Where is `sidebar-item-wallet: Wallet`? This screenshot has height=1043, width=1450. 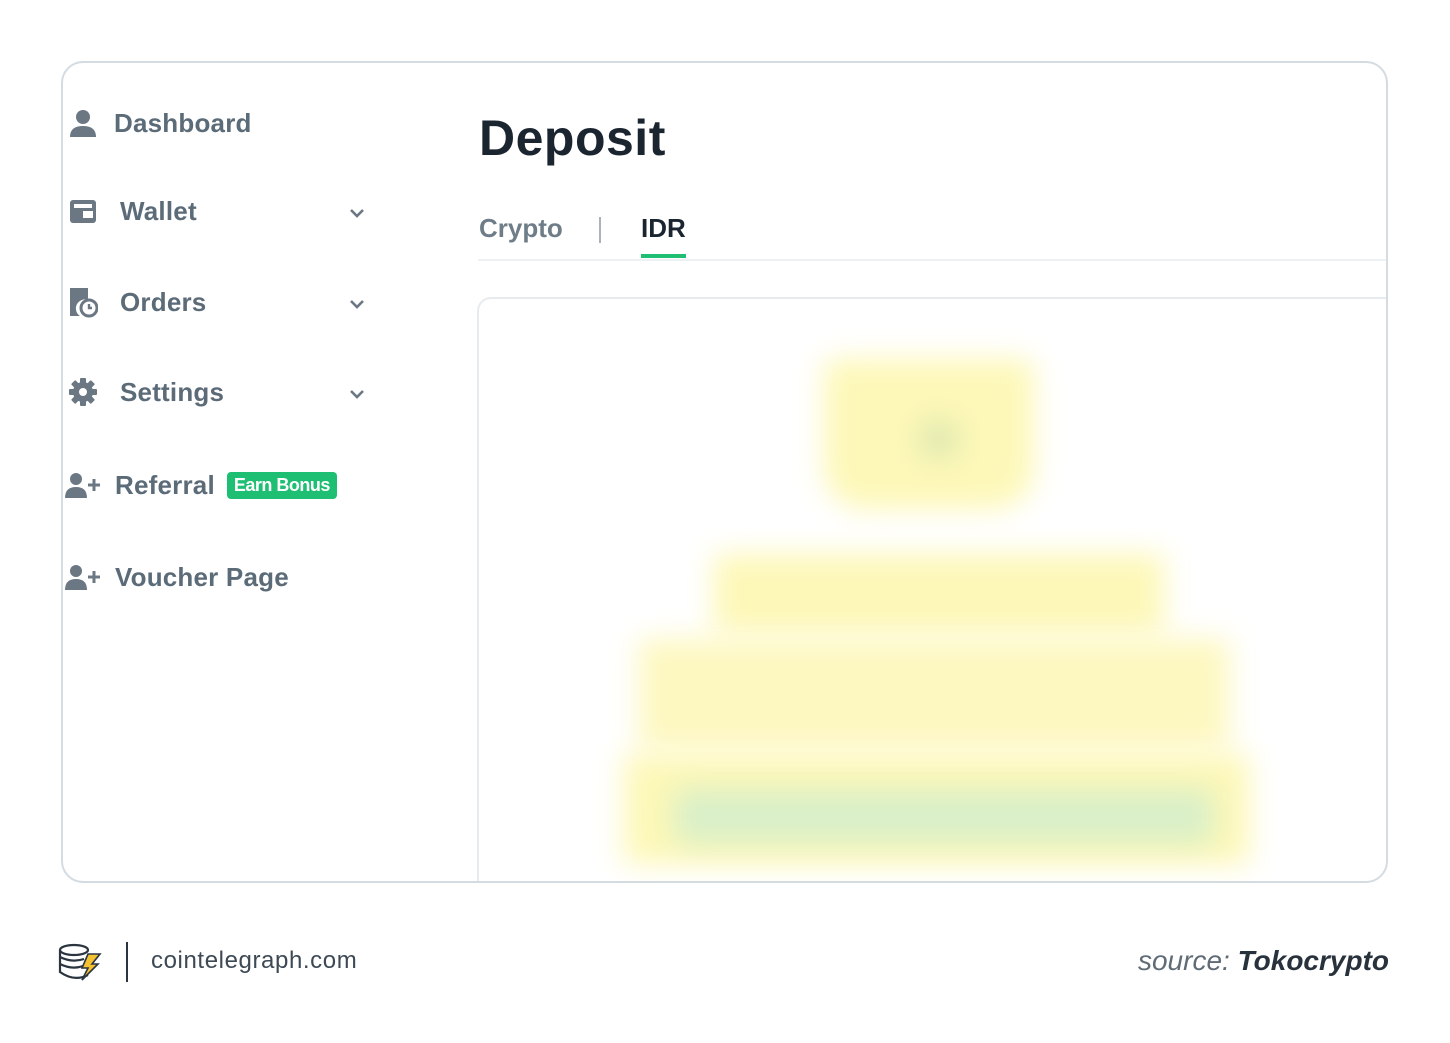 sidebar-item-wallet: Wallet is located at coordinates (132, 211).